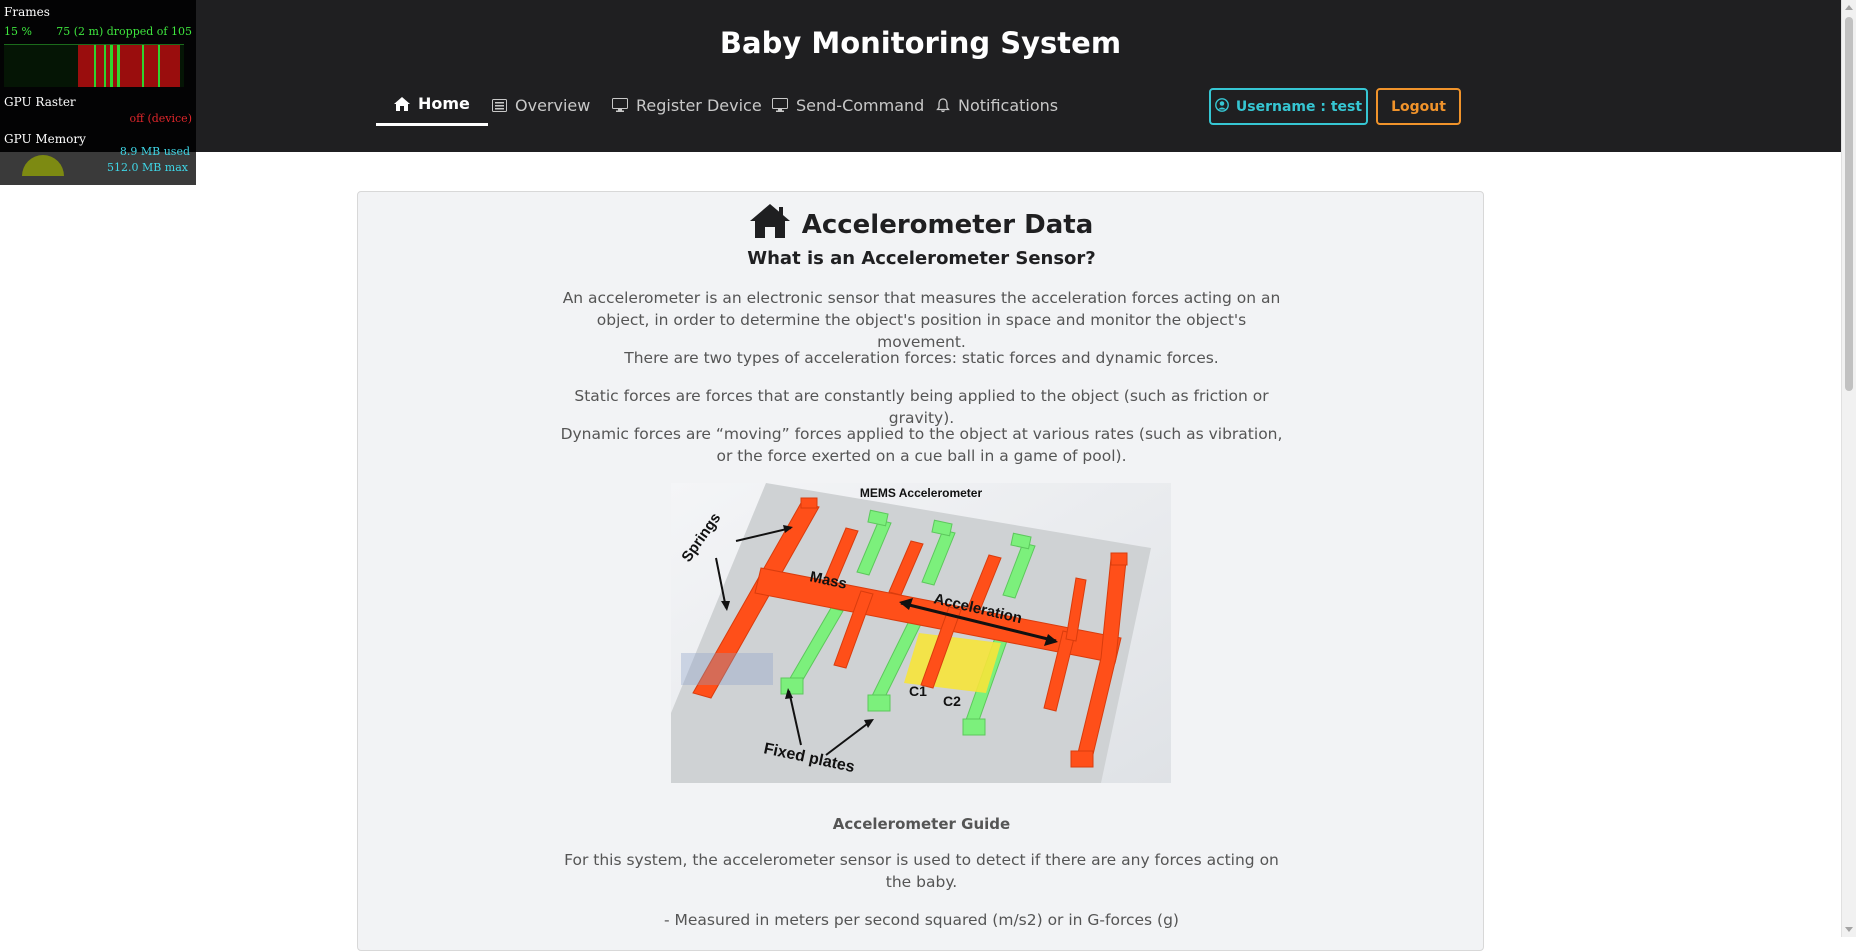 This screenshot has height=951, width=1856. Describe the element at coordinates (699, 105) in the screenshot. I see `nav-register-device-label: Register Device` at that location.